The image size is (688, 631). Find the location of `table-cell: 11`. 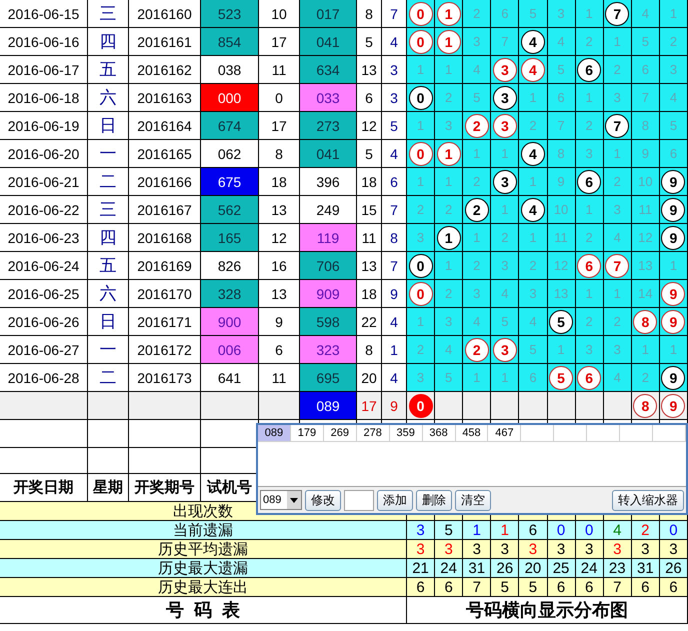

table-cell: 11 is located at coordinates (561, 237).